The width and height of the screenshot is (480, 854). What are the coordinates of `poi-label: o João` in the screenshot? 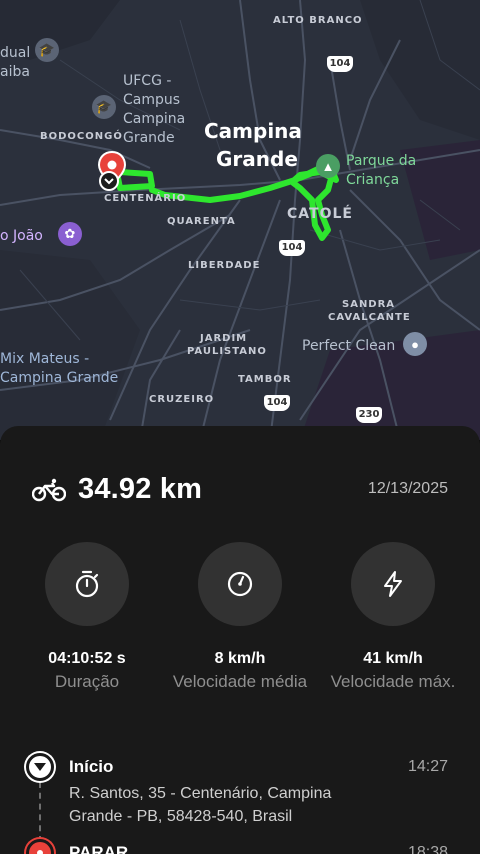 It's located at (21, 236).